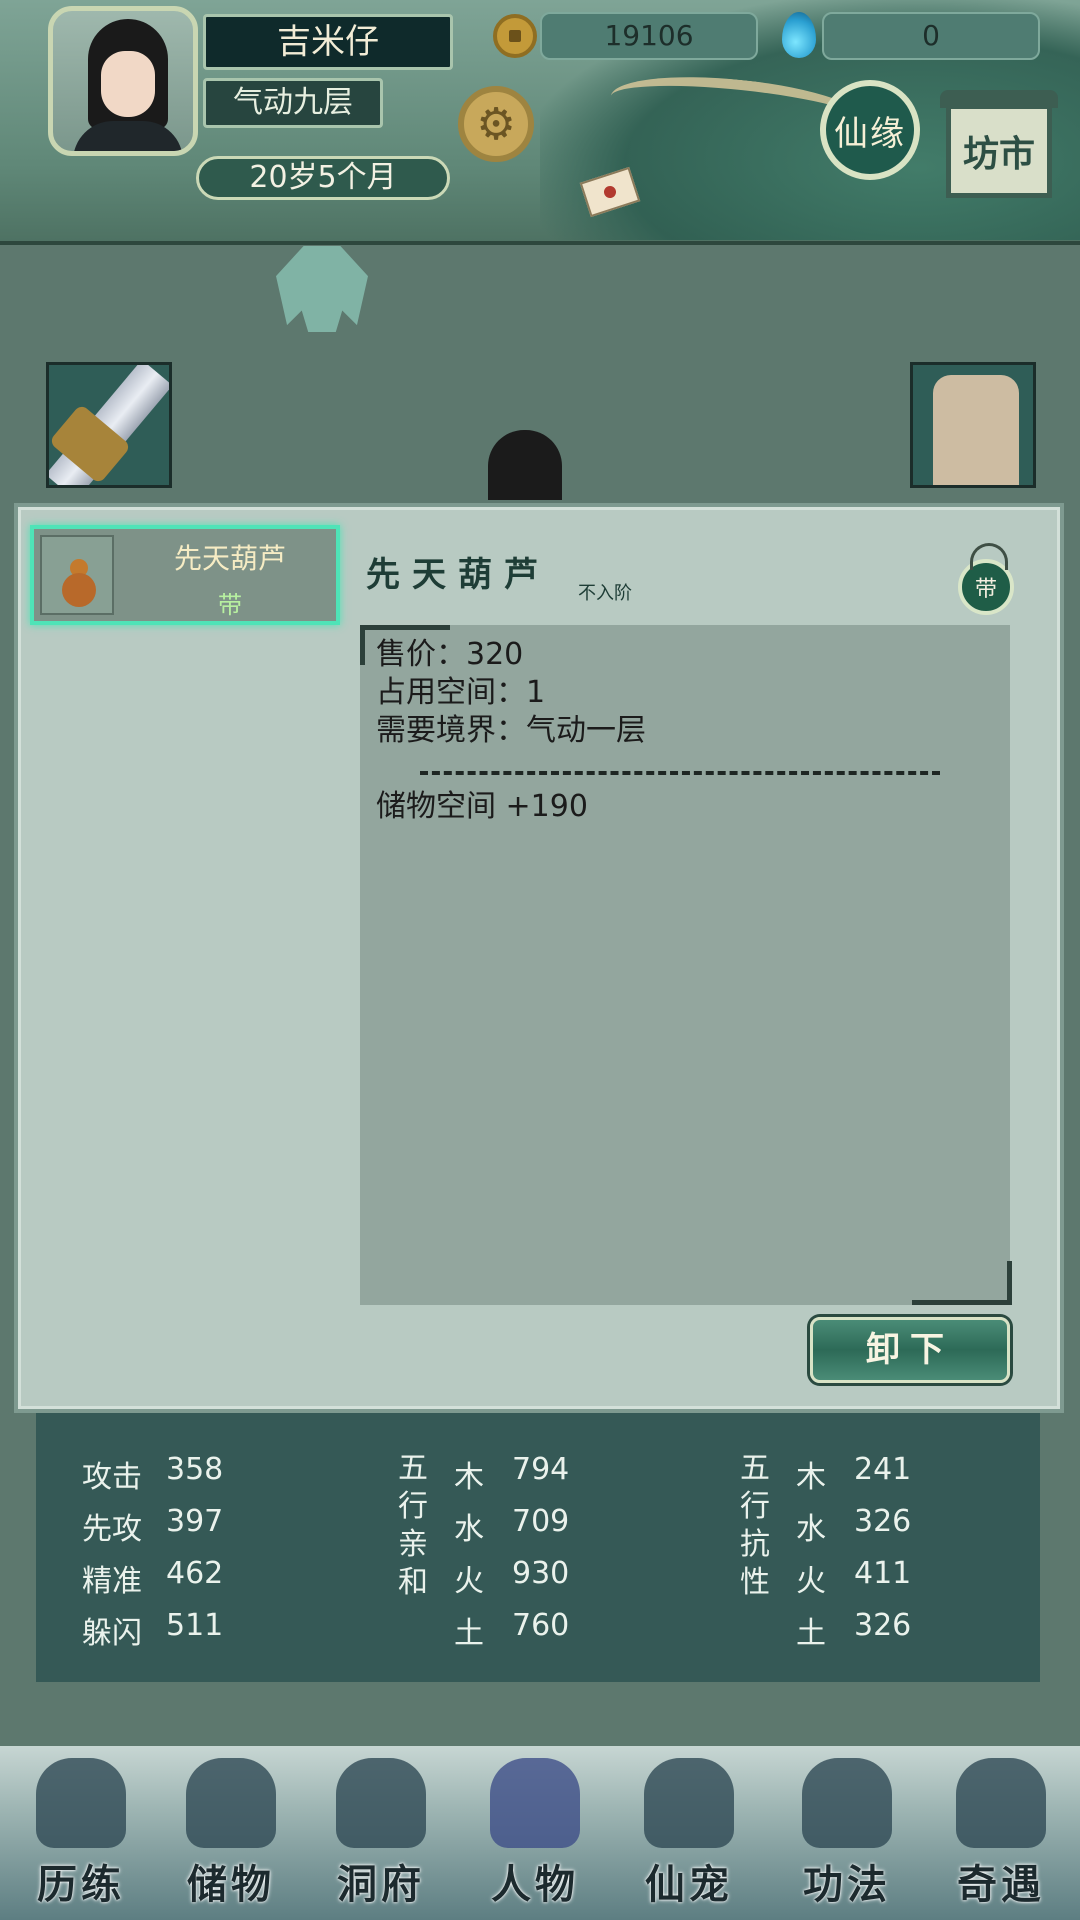  I want to click on carry-badge: 带, so click(986, 579).